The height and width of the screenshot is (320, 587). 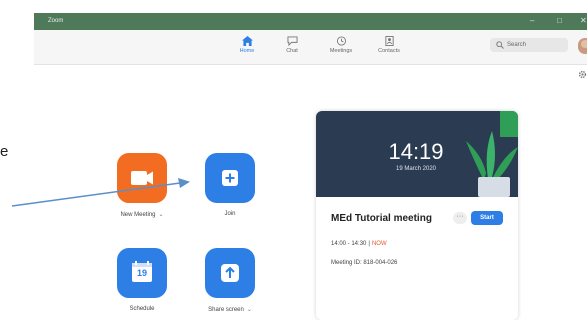 What do you see at coordinates (364, 263) in the screenshot?
I see `meeting-id: Meeting ID: 818-004-026` at bounding box center [364, 263].